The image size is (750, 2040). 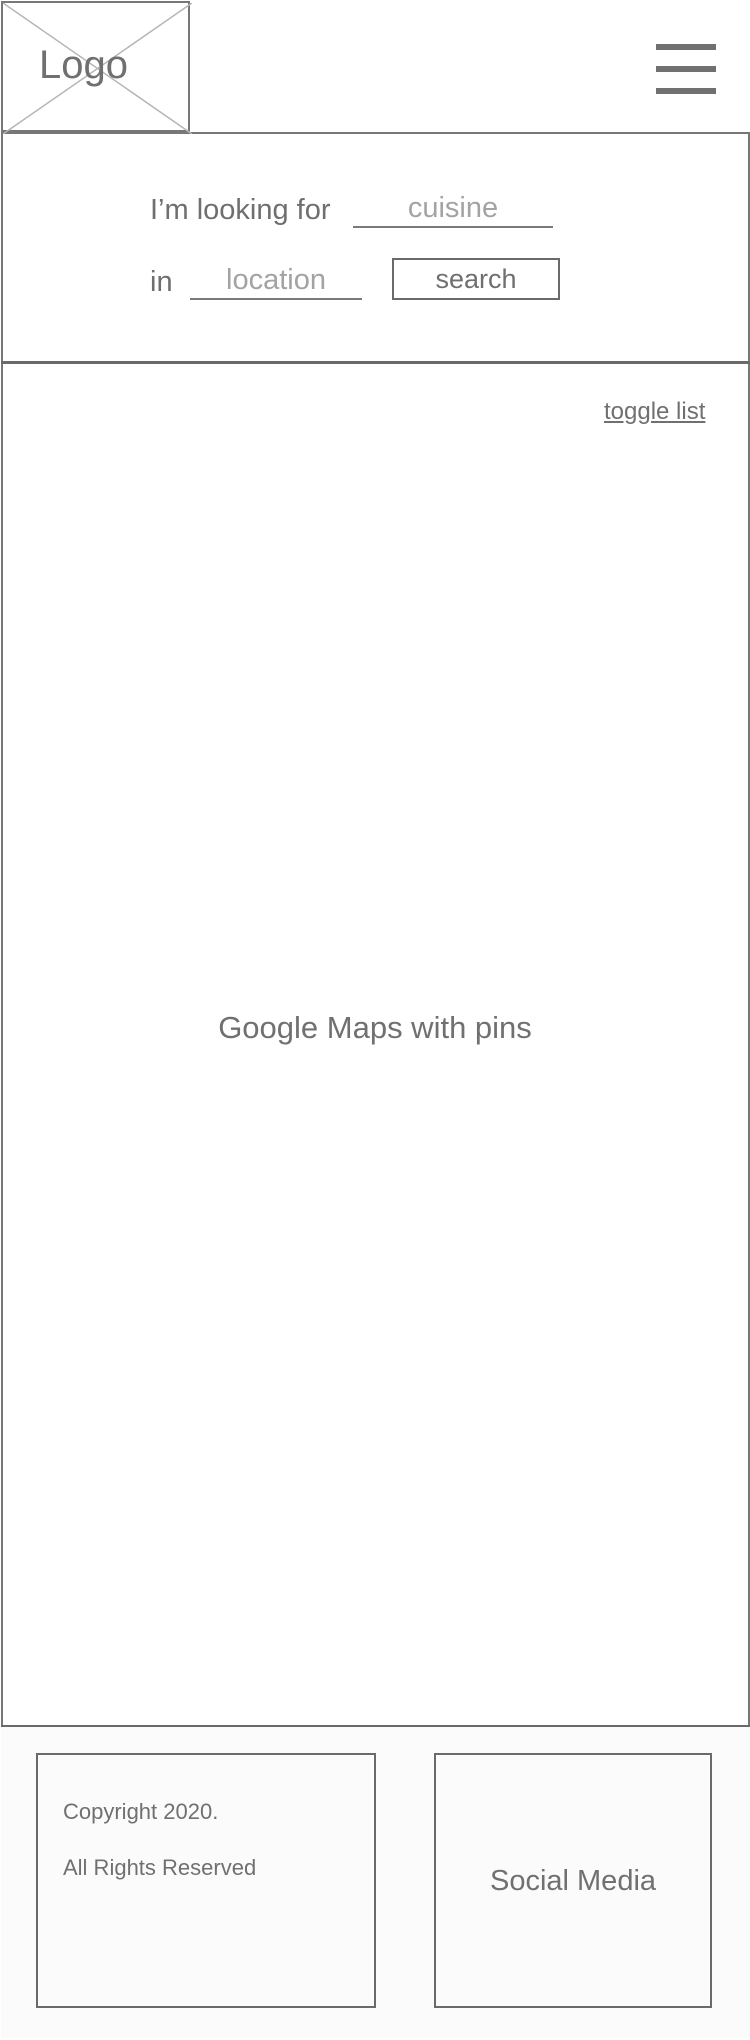 I want to click on location-placeholder: location, so click(x=276, y=280).